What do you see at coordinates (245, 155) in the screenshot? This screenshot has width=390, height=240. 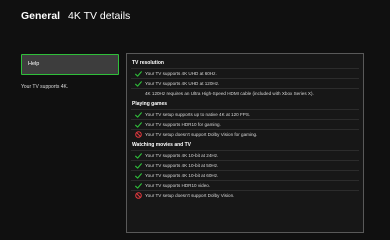 I see `detail-row: Your TV supports 4K 10-bit at 24Hz.` at bounding box center [245, 155].